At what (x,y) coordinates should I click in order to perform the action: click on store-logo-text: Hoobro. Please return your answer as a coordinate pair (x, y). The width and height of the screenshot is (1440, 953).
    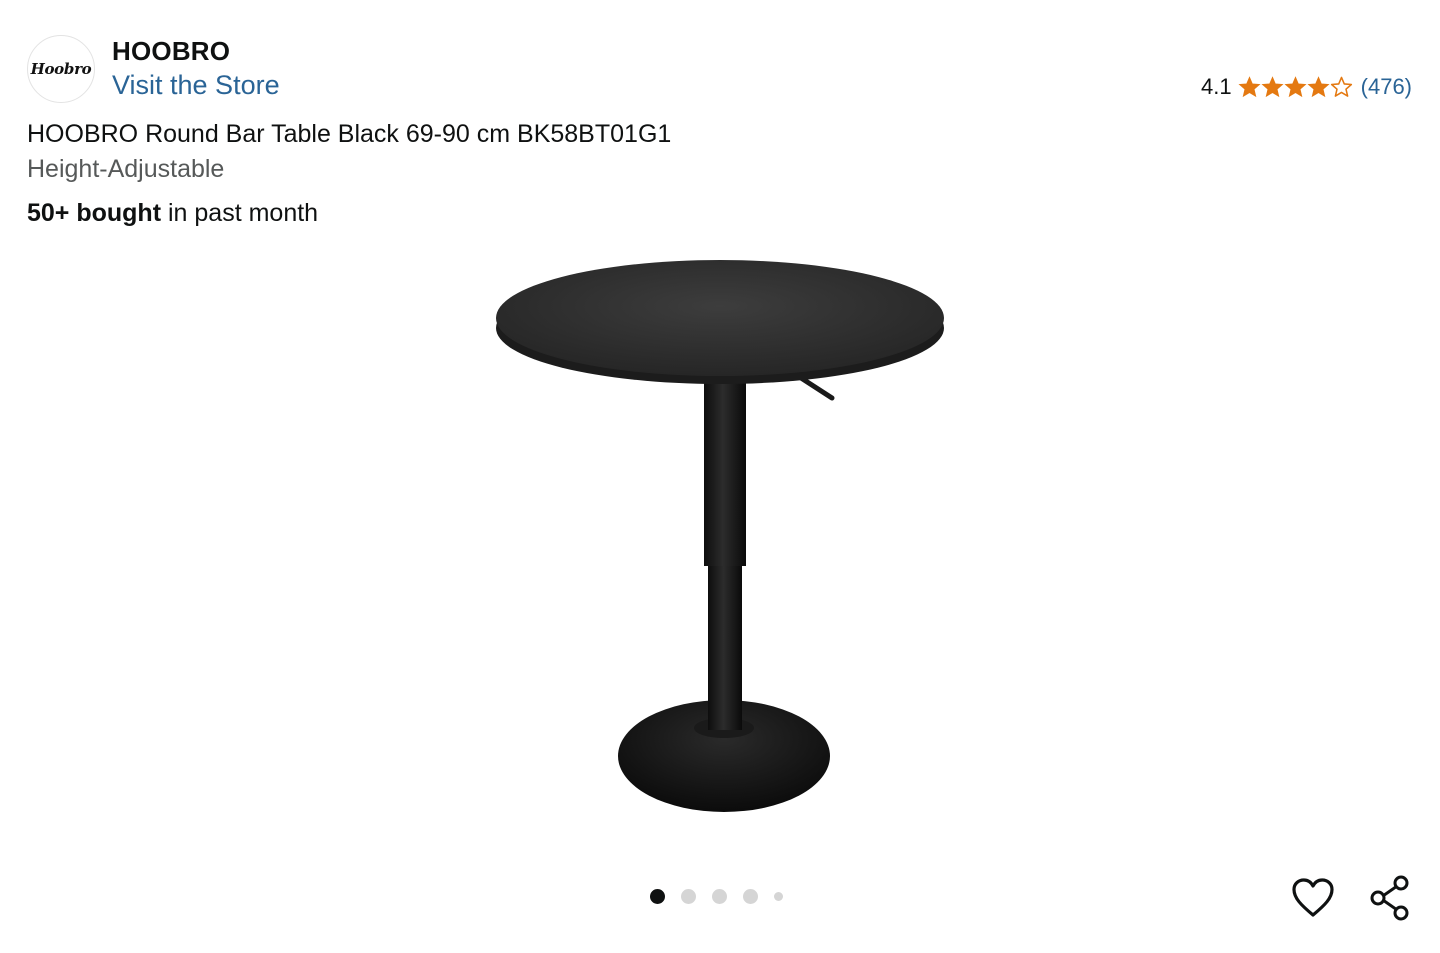
    Looking at the image, I should click on (61, 69).